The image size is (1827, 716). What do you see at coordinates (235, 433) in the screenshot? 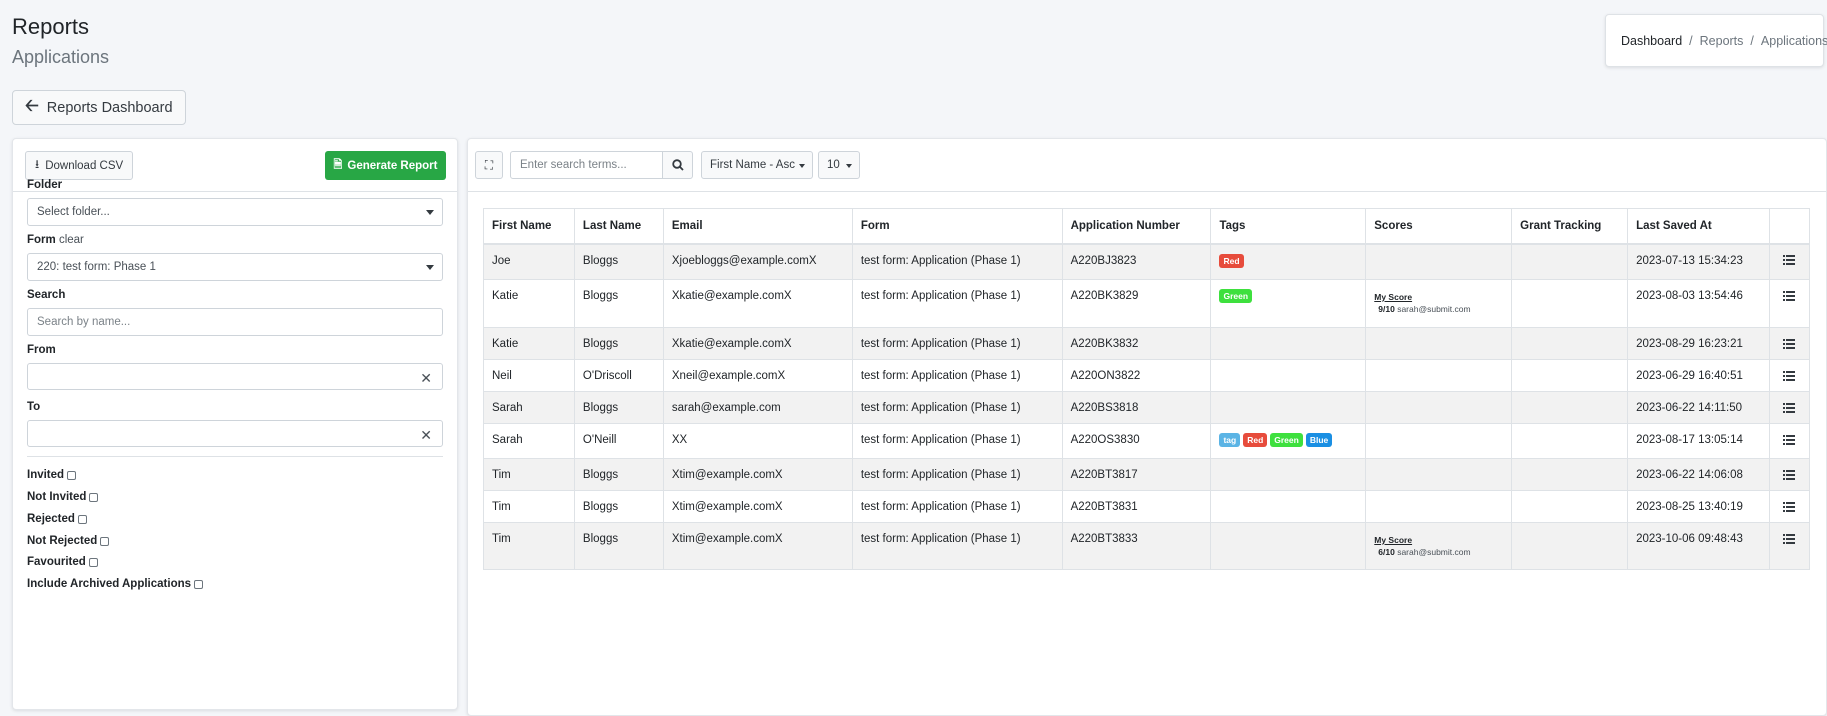
I see `to-date-input: ✕` at bounding box center [235, 433].